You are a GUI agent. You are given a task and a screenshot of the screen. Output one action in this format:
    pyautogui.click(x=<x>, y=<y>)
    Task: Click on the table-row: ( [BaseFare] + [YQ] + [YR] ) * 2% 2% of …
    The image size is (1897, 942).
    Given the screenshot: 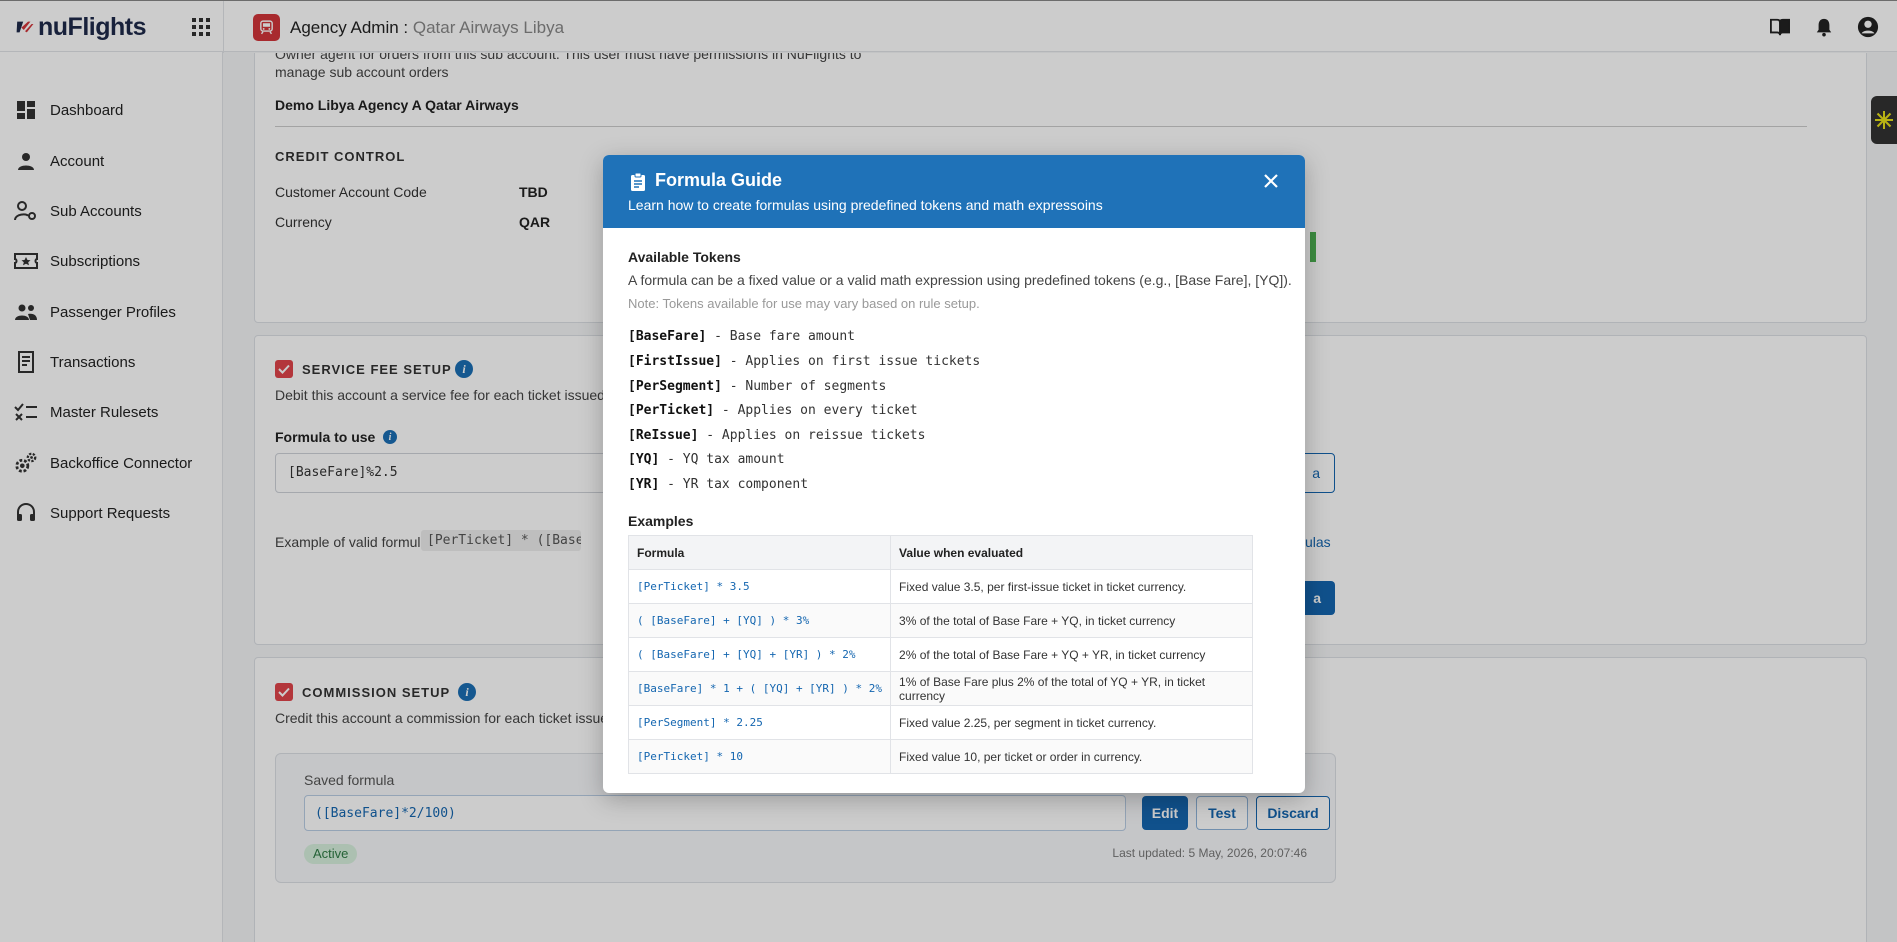 What is the action you would take?
    pyautogui.click(x=940, y=654)
    